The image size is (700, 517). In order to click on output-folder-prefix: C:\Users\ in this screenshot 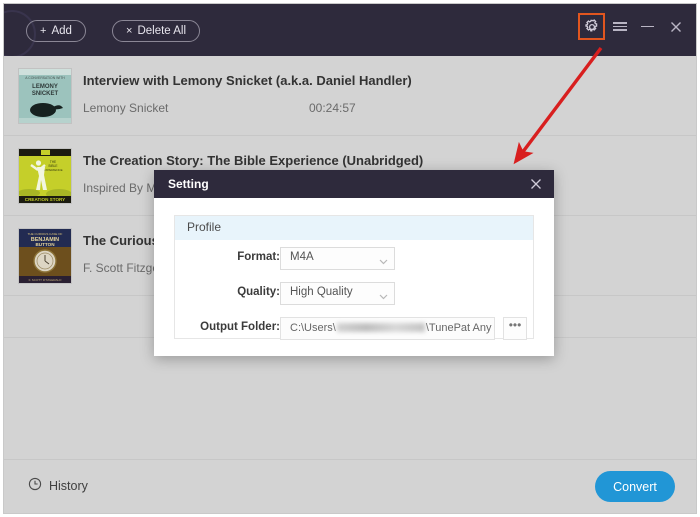, I will do `click(313, 328)`.